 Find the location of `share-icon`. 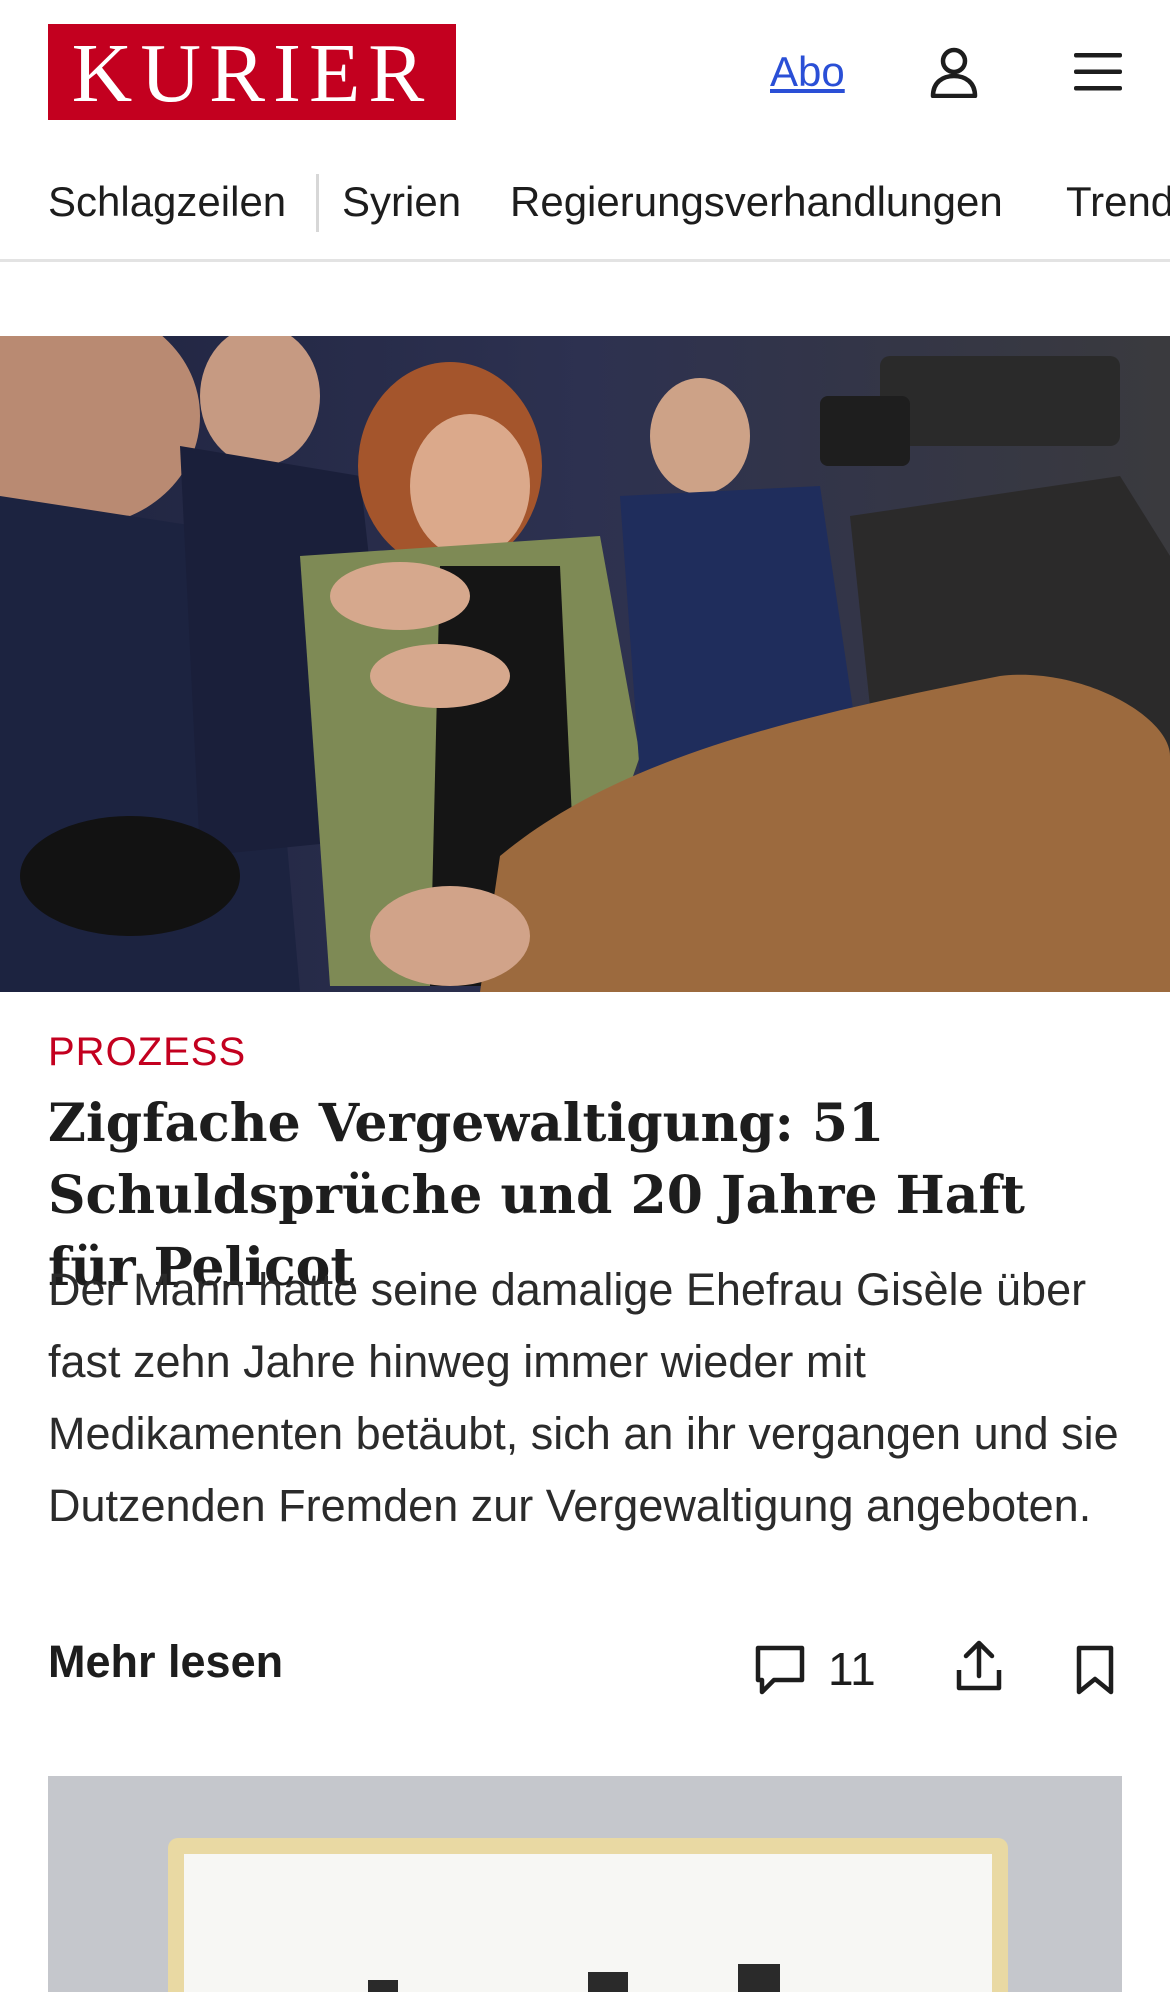

share-icon is located at coordinates (979, 1666).